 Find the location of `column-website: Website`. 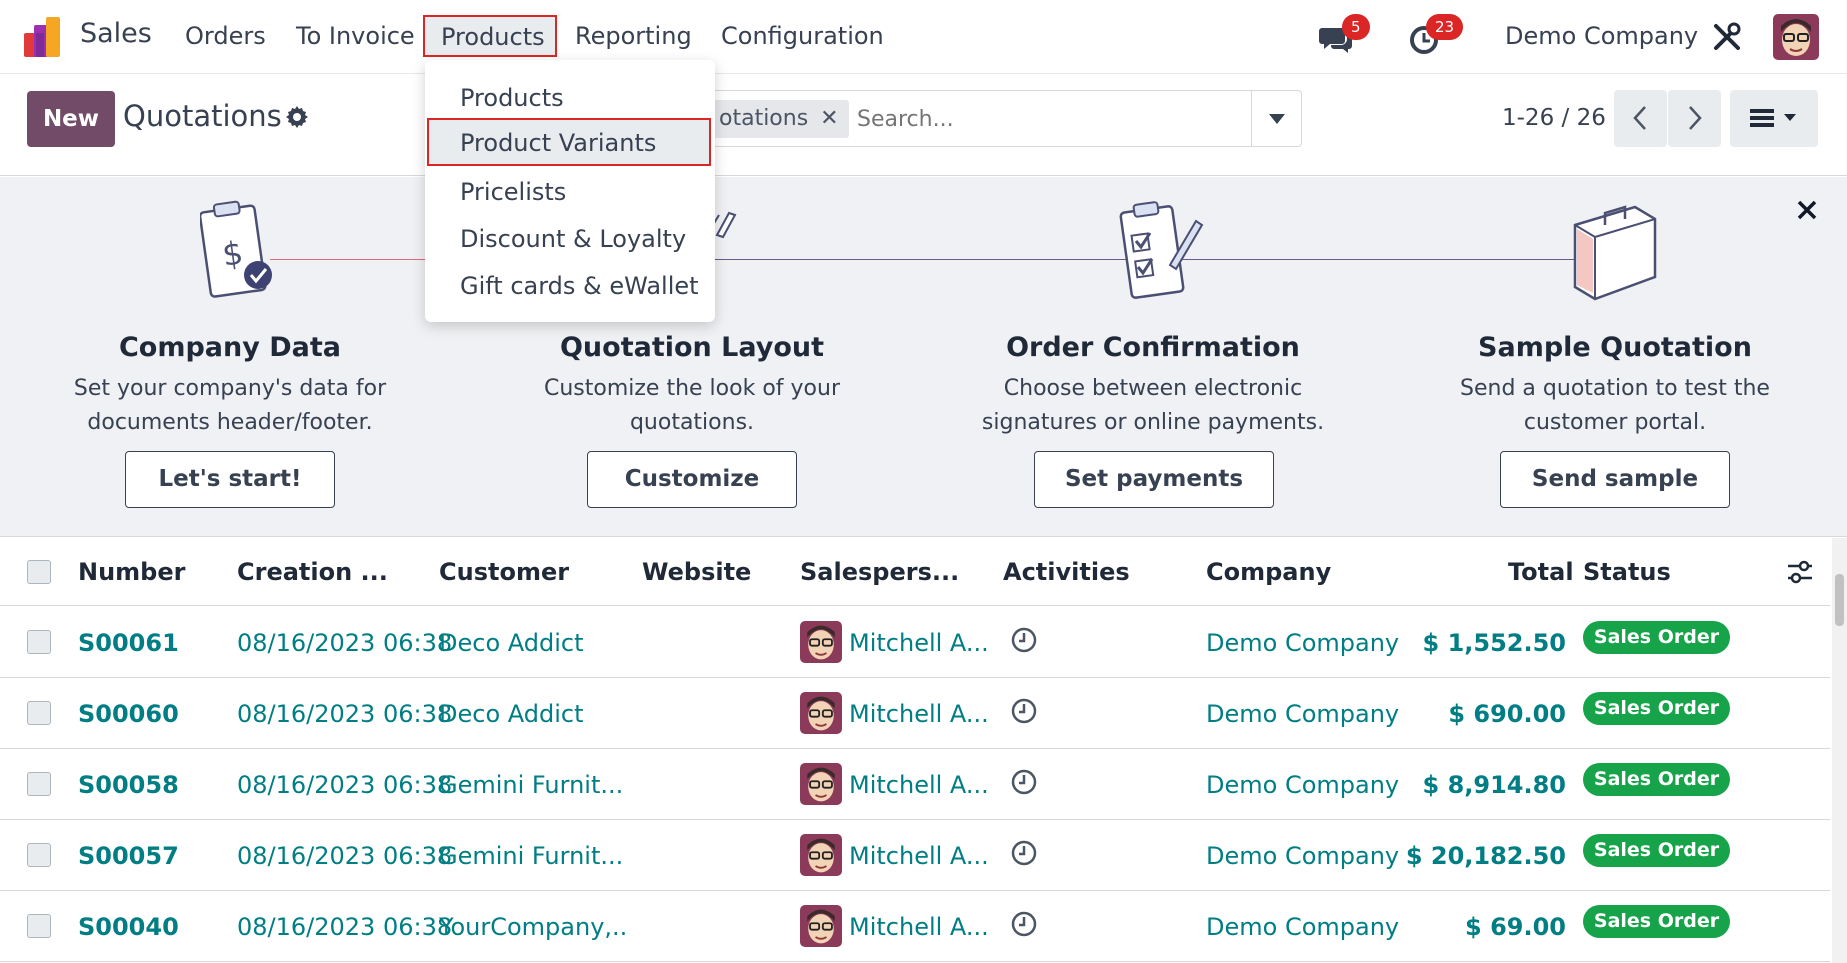

column-website: Website is located at coordinates (696, 572).